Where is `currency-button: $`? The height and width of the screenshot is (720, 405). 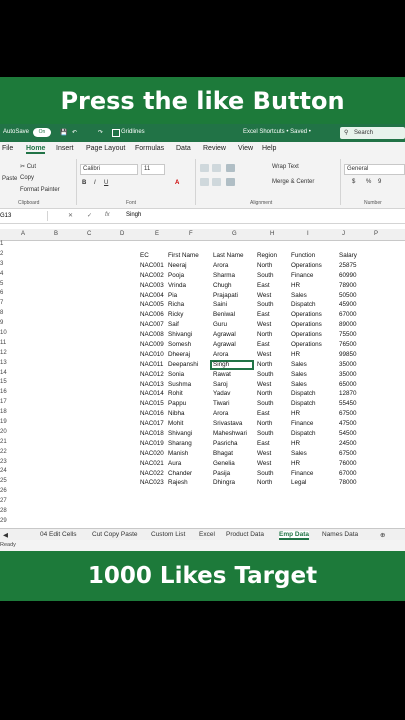 currency-button: $ is located at coordinates (353, 182).